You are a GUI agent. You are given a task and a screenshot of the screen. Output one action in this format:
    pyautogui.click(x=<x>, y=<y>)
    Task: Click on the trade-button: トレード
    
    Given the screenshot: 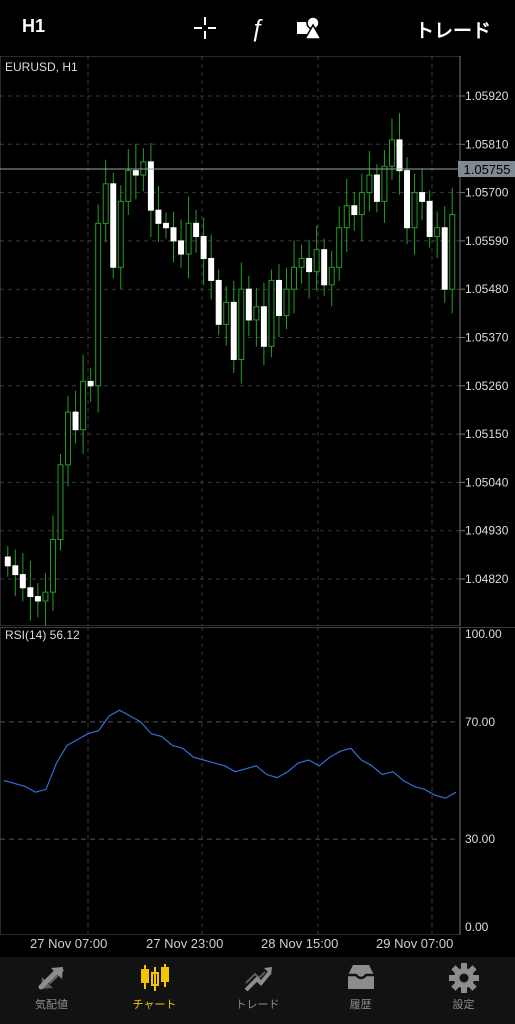 What is the action you would take?
    pyautogui.click(x=453, y=29)
    